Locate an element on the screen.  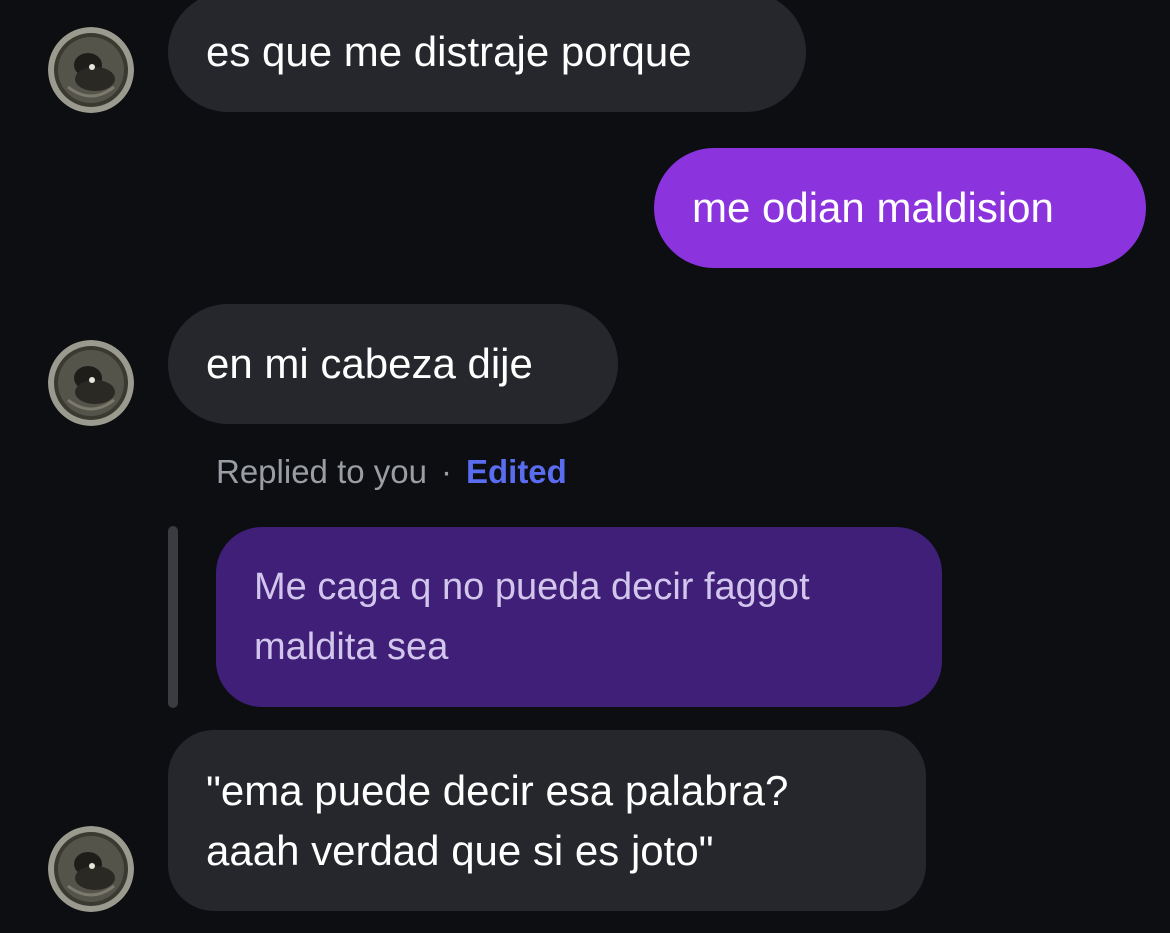
reply-context-label: Replied to you · Edited is located at coordinates (391, 472).